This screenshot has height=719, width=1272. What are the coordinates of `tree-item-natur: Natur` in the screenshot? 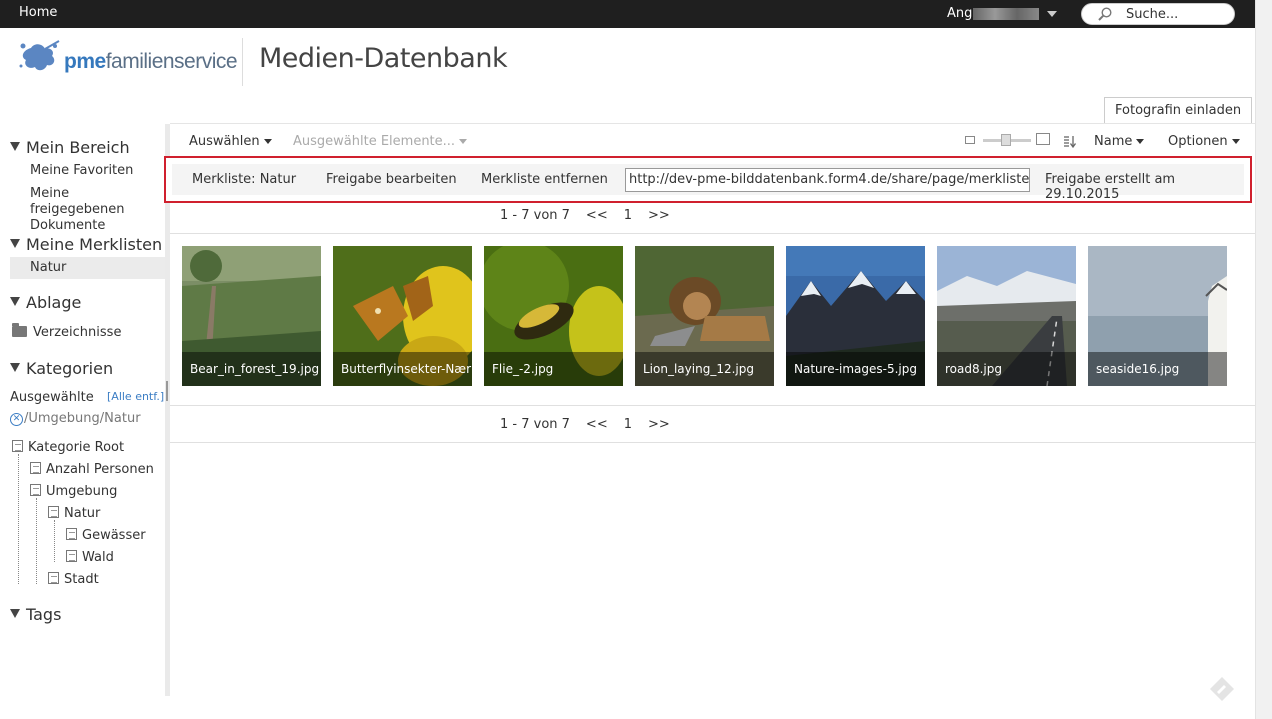 It's located at (74, 513).